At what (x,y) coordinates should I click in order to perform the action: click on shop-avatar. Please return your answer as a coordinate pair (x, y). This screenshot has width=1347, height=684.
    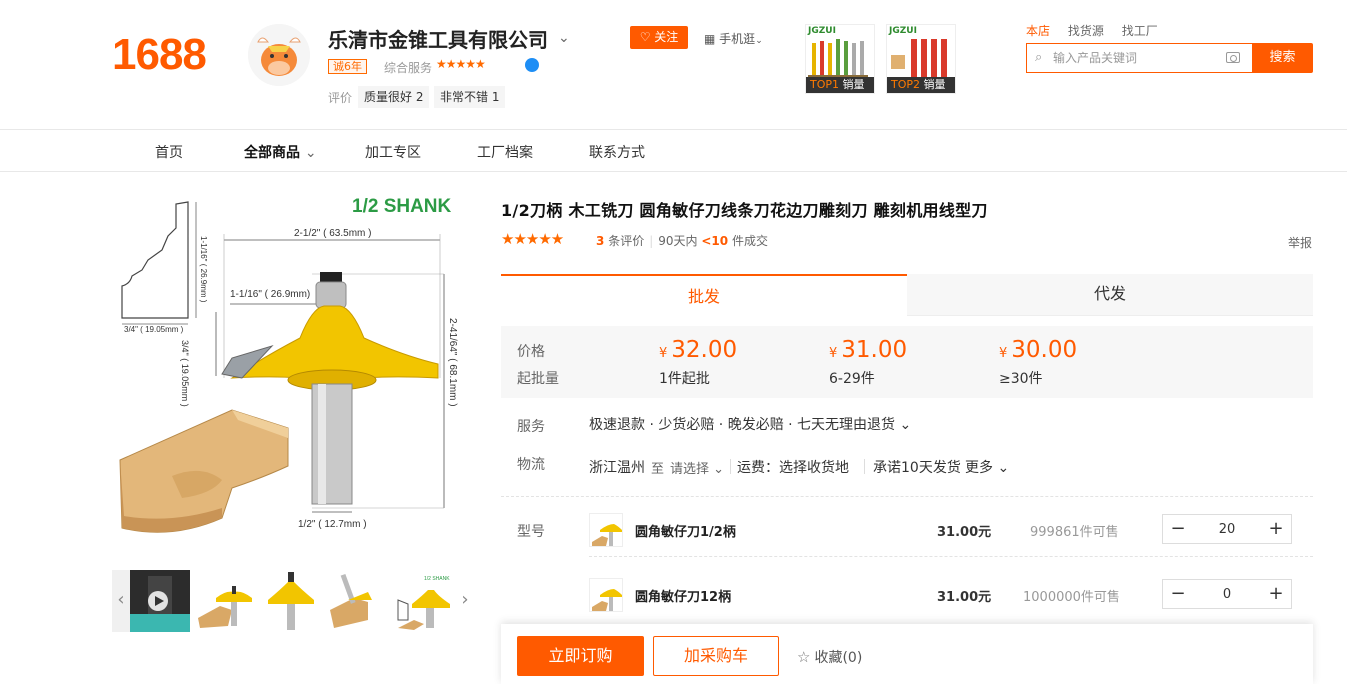
    Looking at the image, I should click on (279, 55).